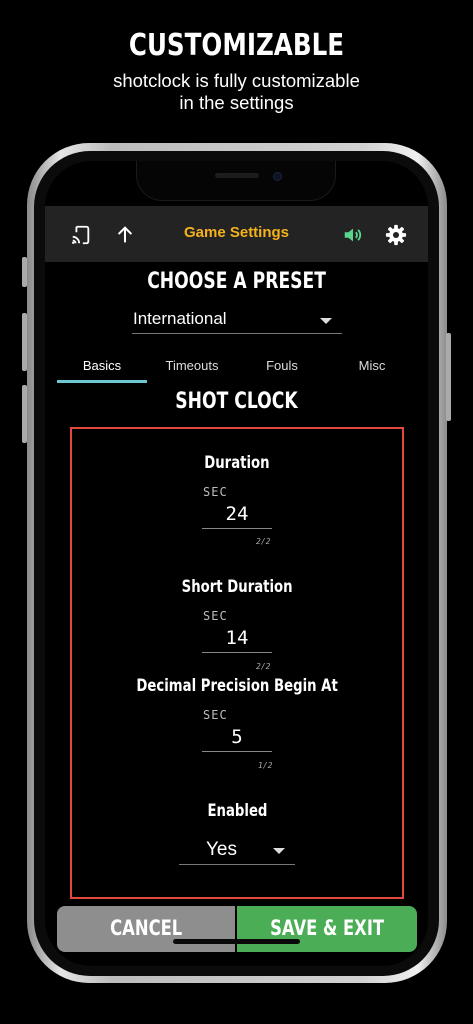 The image size is (473, 1024). Describe the element at coordinates (236, 941) in the screenshot. I see `home-indicator` at that location.